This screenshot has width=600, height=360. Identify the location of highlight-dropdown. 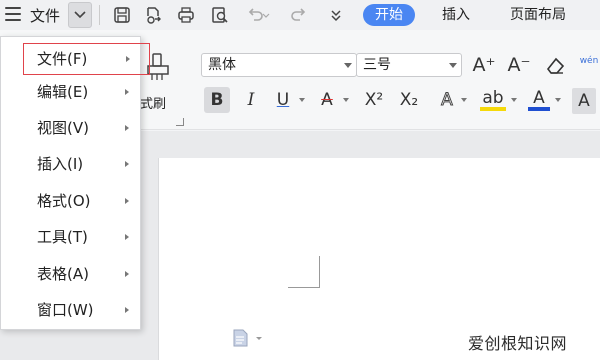
(513, 100).